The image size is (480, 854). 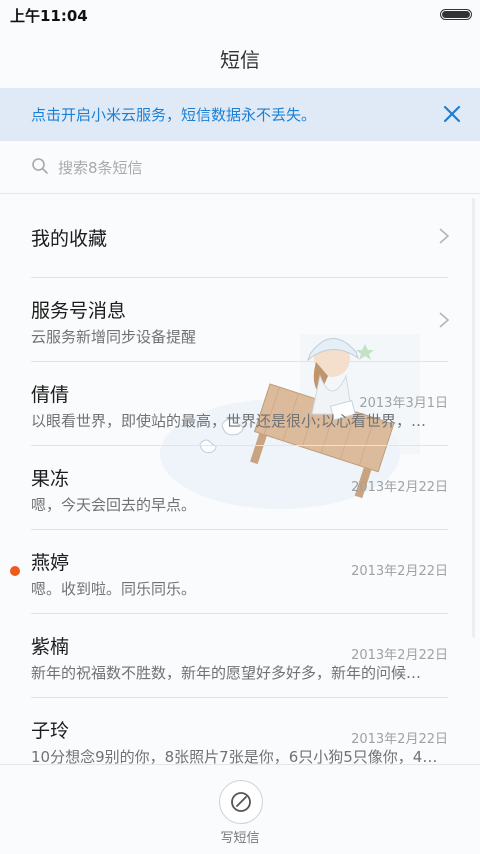 I want to click on banner-text: 点击开启小米云服务，短信数据永不丢失。, so click(x=173, y=114).